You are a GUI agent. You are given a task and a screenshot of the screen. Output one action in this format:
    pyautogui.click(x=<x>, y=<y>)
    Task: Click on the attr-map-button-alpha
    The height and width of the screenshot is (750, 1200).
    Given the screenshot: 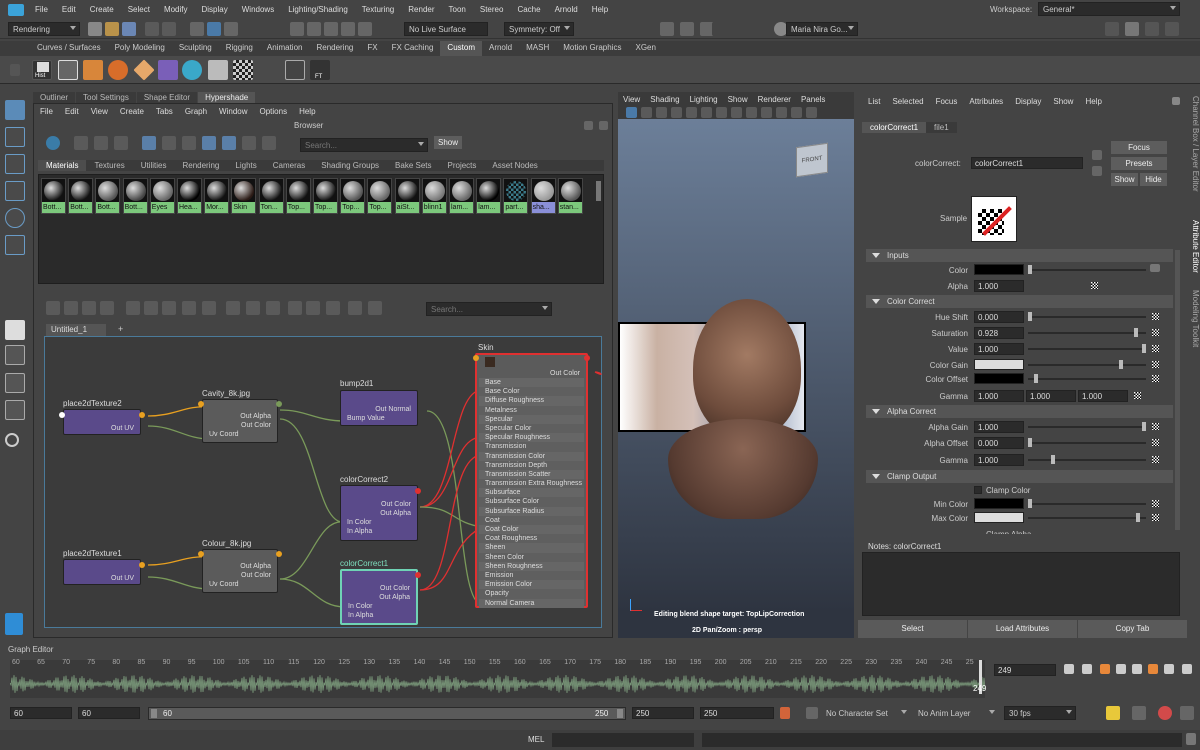 What is the action you would take?
    pyautogui.click(x=1094, y=285)
    